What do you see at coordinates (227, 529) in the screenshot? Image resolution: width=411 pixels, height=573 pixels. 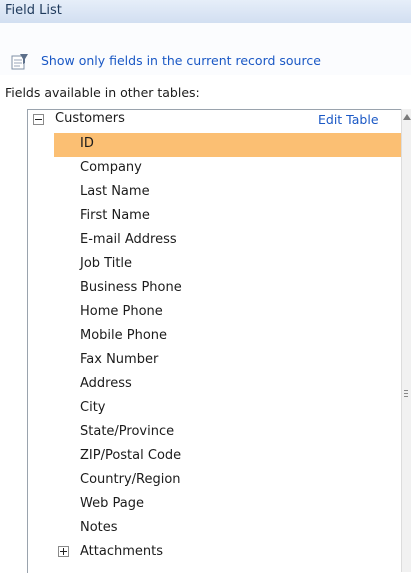 I see `field-item-notes: Notes` at bounding box center [227, 529].